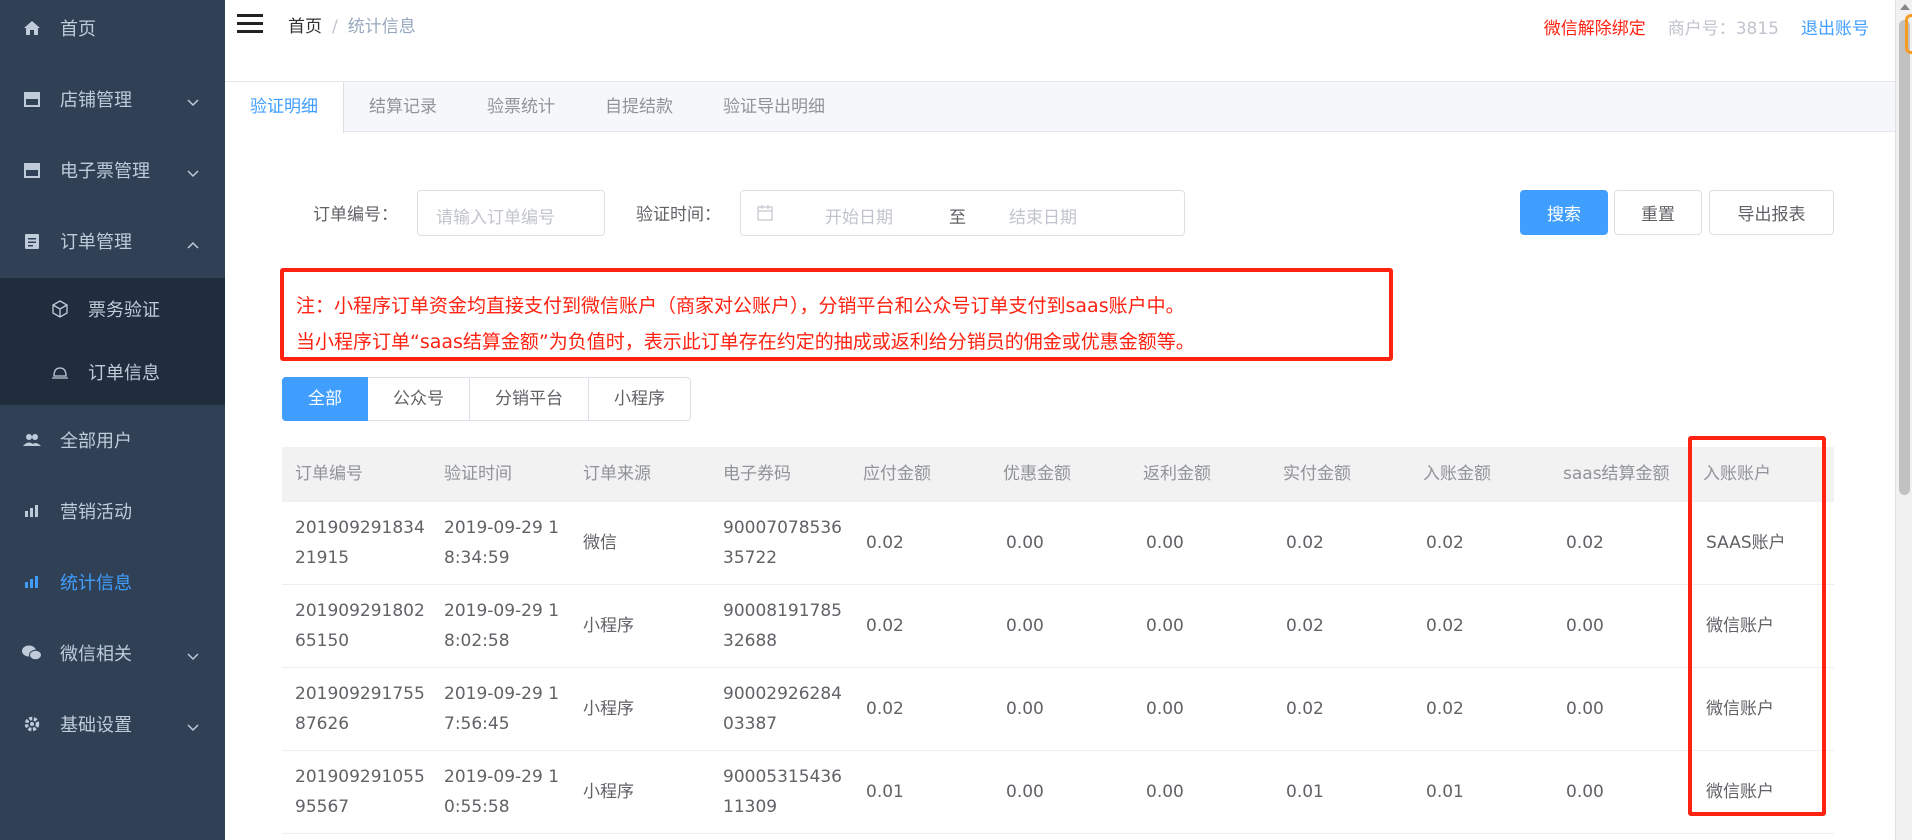  Describe the element at coordinates (32, 511) in the screenshot. I see `chart-icon` at that location.